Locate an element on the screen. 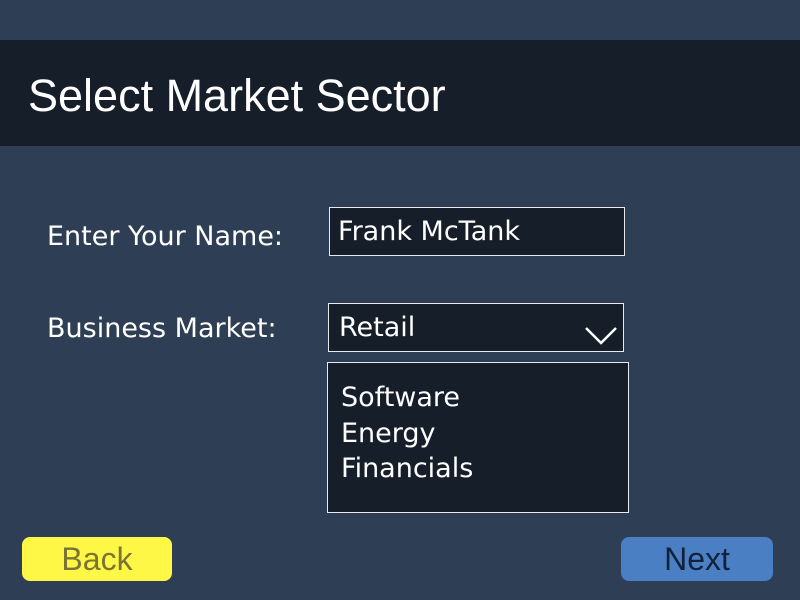  market-dropdown: Retail is located at coordinates (476, 327).